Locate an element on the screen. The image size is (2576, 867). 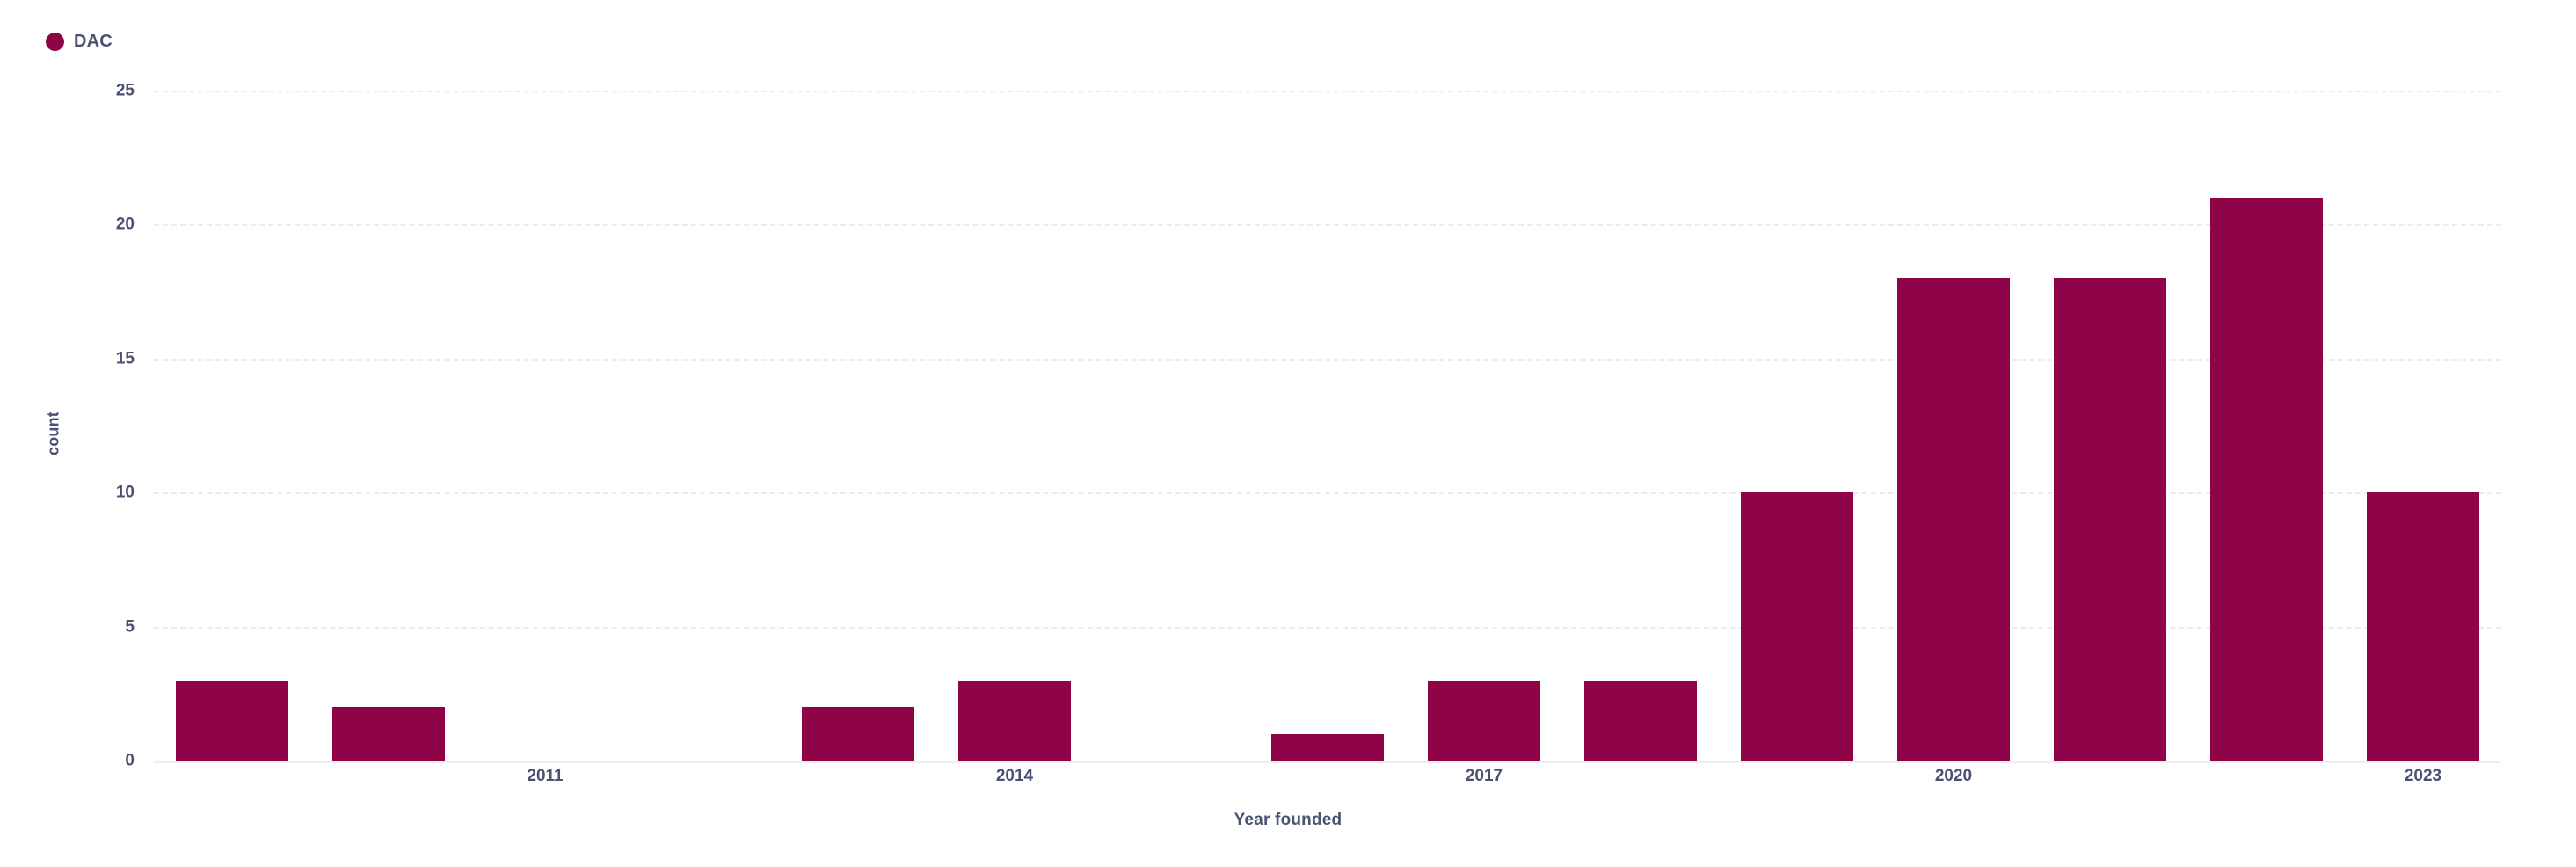
x-axis-tick-label: 2011 is located at coordinates (545, 776).